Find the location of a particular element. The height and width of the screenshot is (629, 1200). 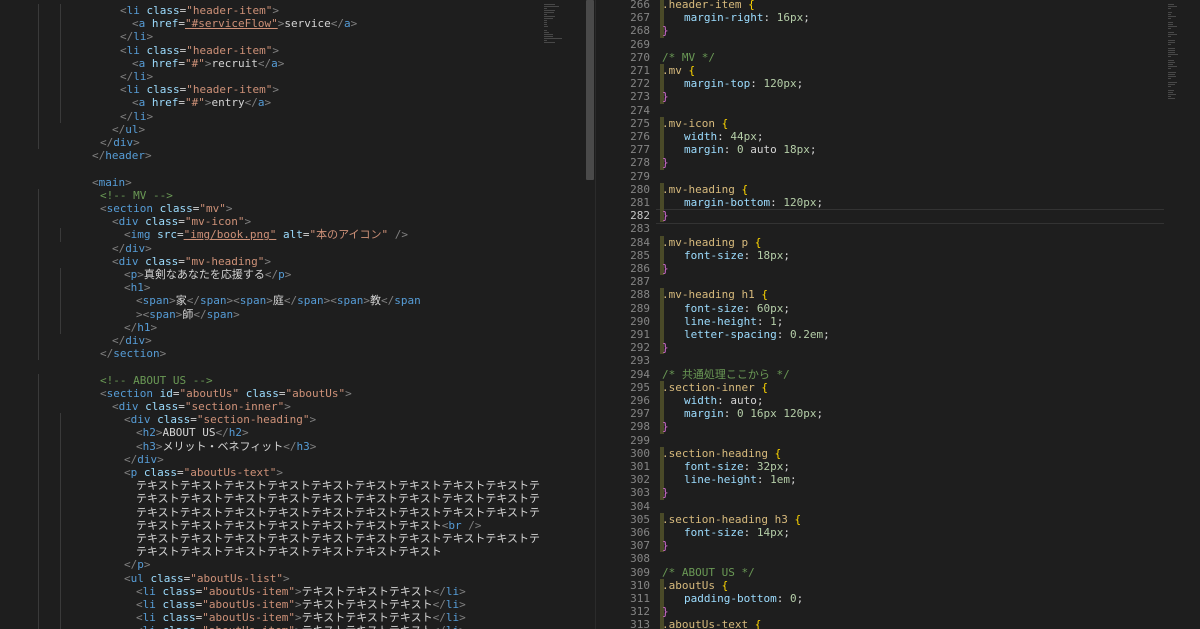

css-code-line: 277 margin: 0 auto 18px; is located at coordinates (898, 150).